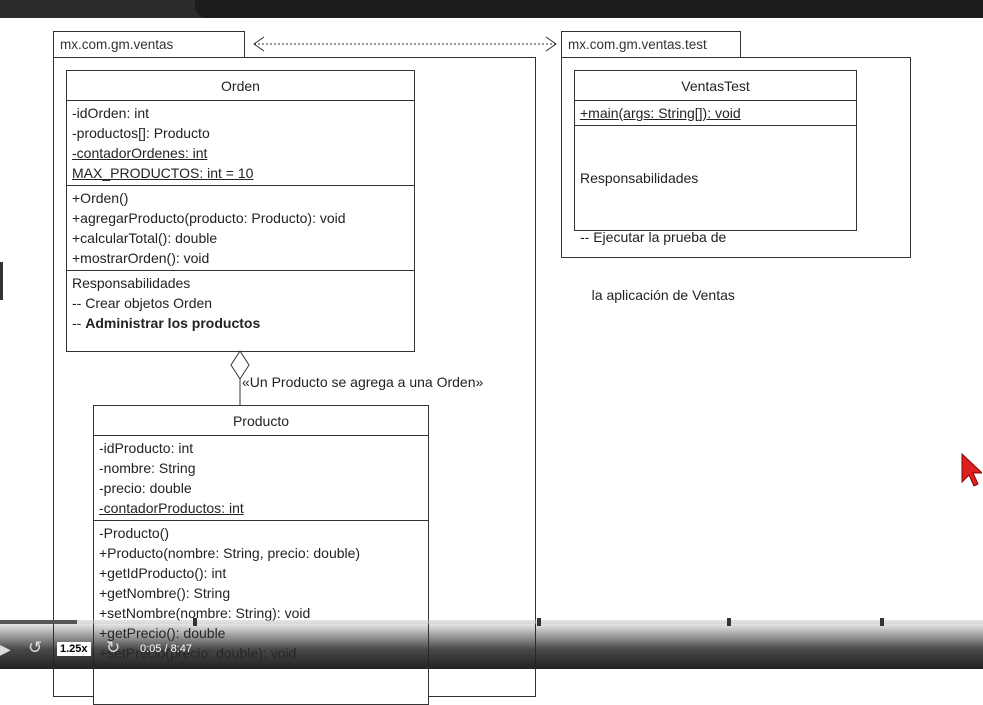 The width and height of the screenshot is (983, 705). What do you see at coordinates (171, 508) in the screenshot?
I see `attribute: -contadorProductos: int` at bounding box center [171, 508].